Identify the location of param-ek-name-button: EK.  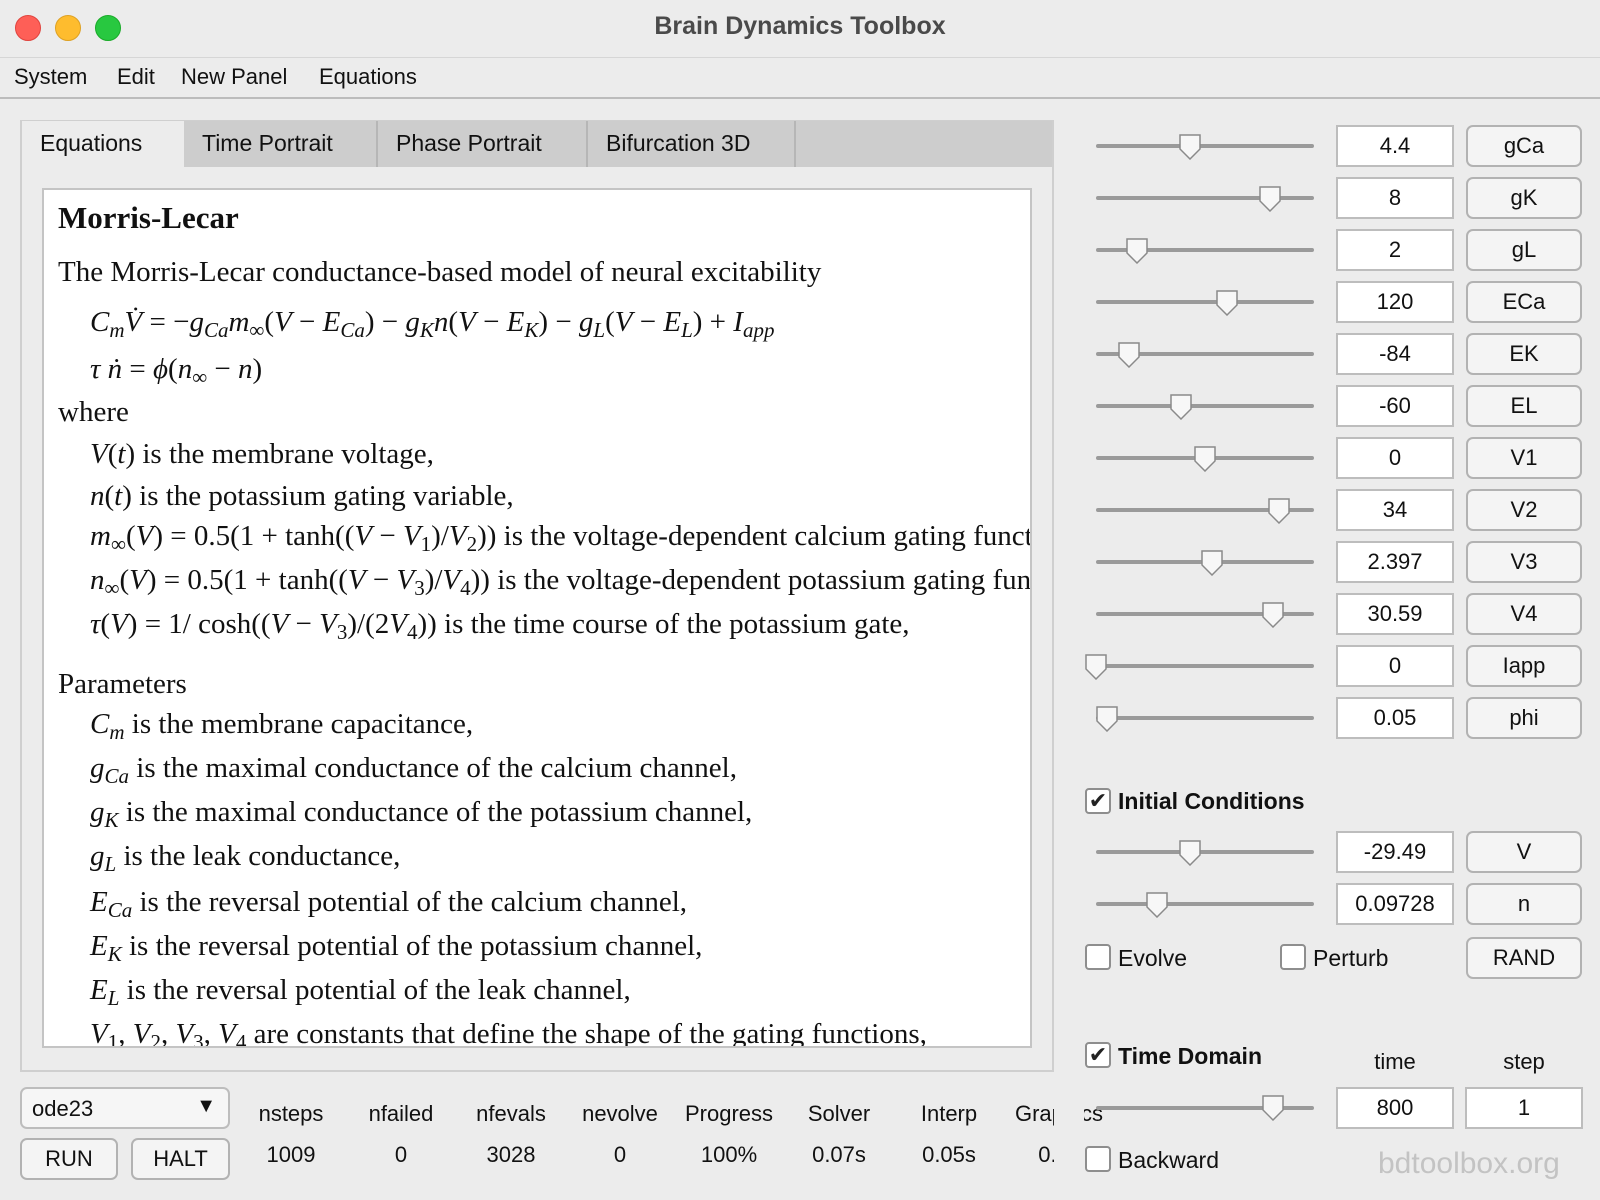
(1524, 354).